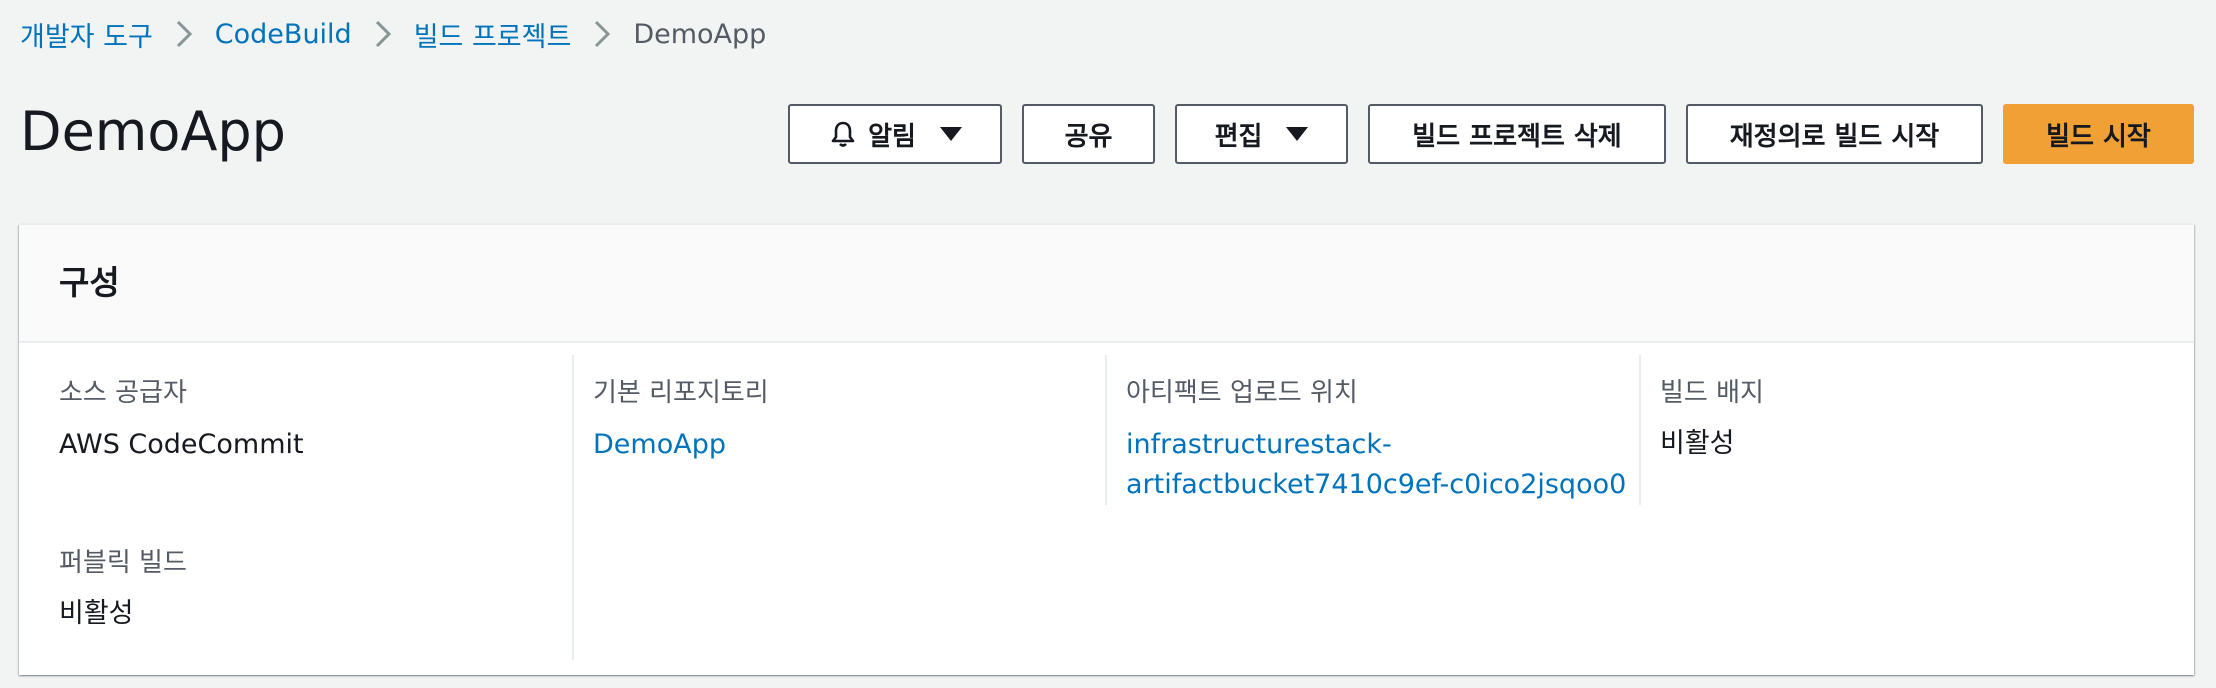 This screenshot has width=2216, height=688. I want to click on artifact-location-link-continued: artifactbucket7410c9ef-c0ico2jsqoo0, so click(1376, 485).